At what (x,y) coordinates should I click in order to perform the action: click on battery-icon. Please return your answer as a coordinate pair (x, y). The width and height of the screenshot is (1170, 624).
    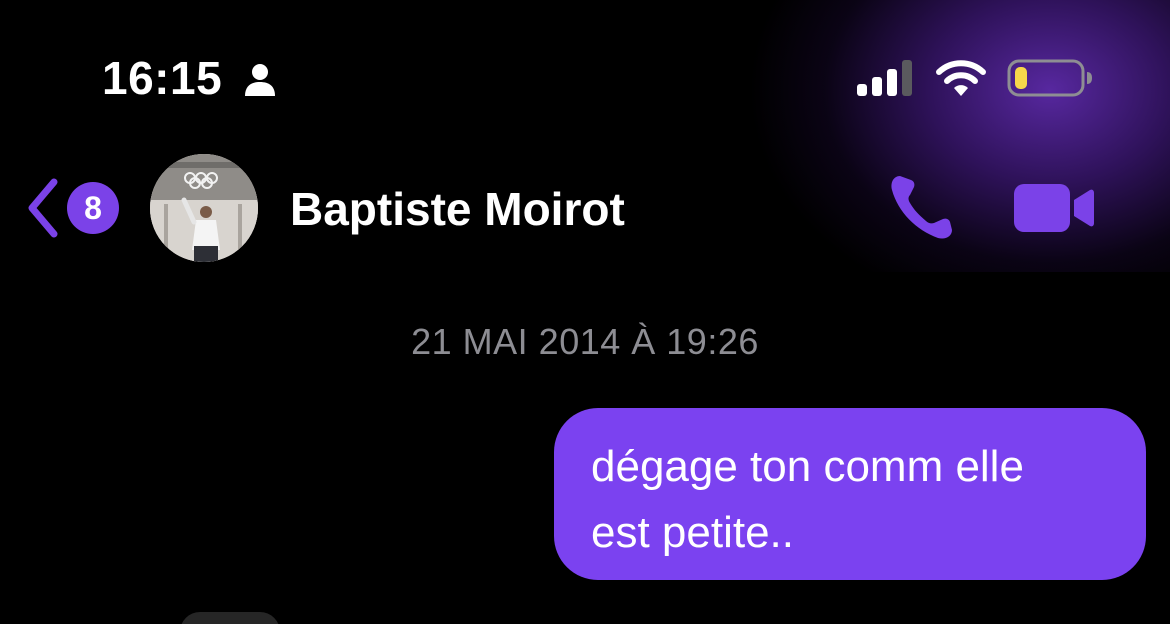
    Looking at the image, I should click on (1049, 78).